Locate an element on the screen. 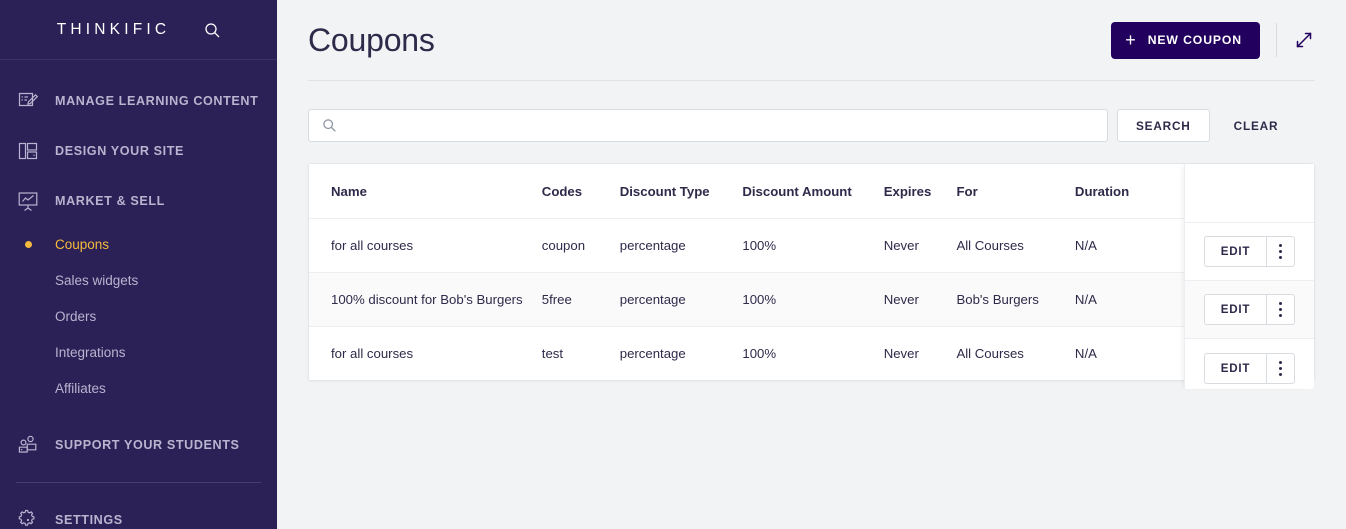 This screenshot has width=1346, height=529. gear-icon is located at coordinates (28, 518).